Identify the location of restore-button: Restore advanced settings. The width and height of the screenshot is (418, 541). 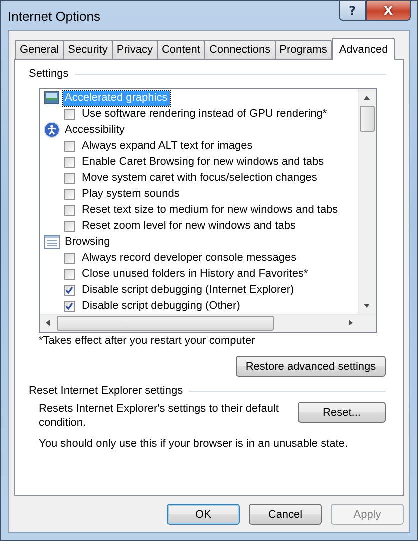
(311, 366).